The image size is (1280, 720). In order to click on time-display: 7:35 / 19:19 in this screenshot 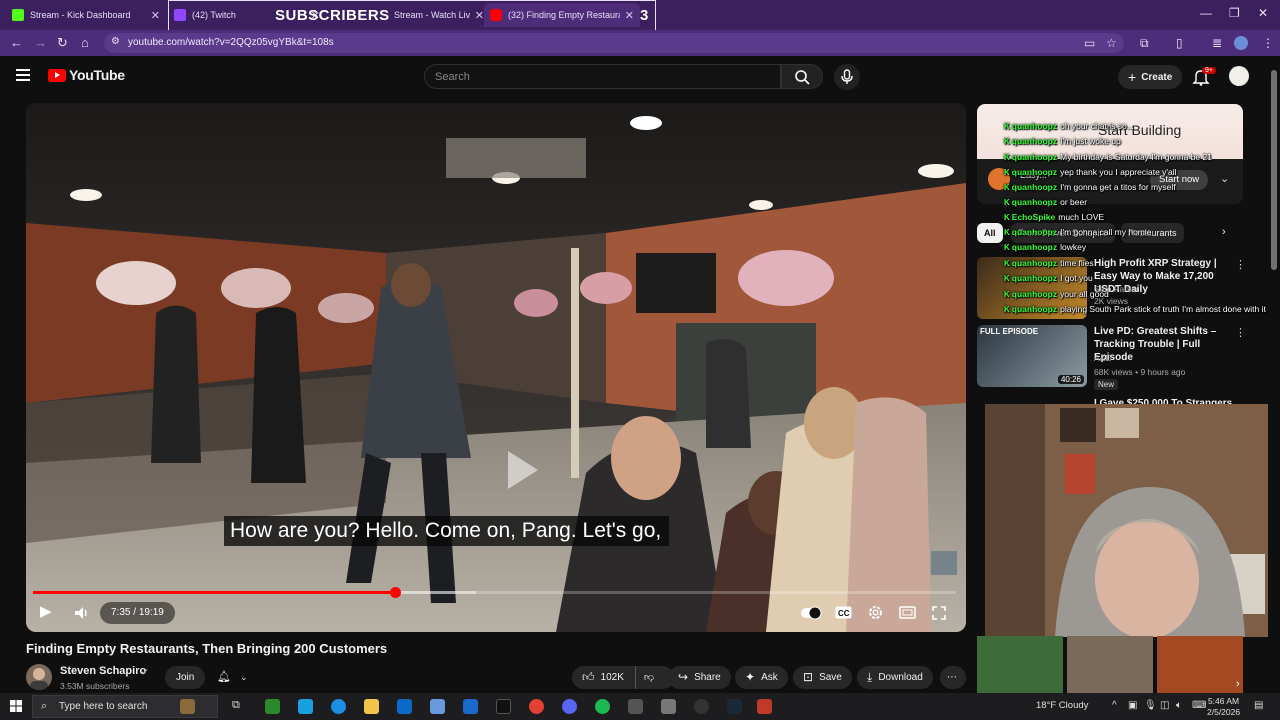, I will do `click(137, 613)`.